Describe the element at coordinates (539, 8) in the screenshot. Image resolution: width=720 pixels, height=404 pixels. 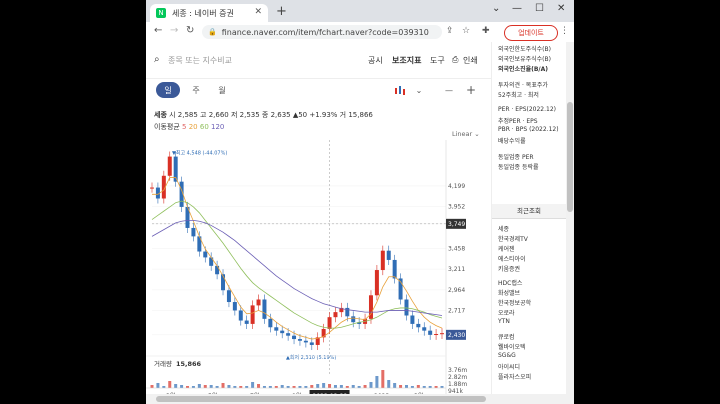
I see `maximize-button: ☐` at that location.